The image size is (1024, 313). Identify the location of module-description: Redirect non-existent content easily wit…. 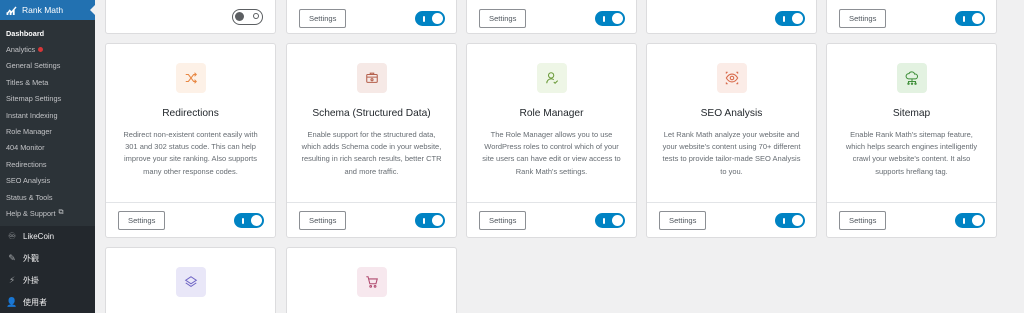
(190, 153).